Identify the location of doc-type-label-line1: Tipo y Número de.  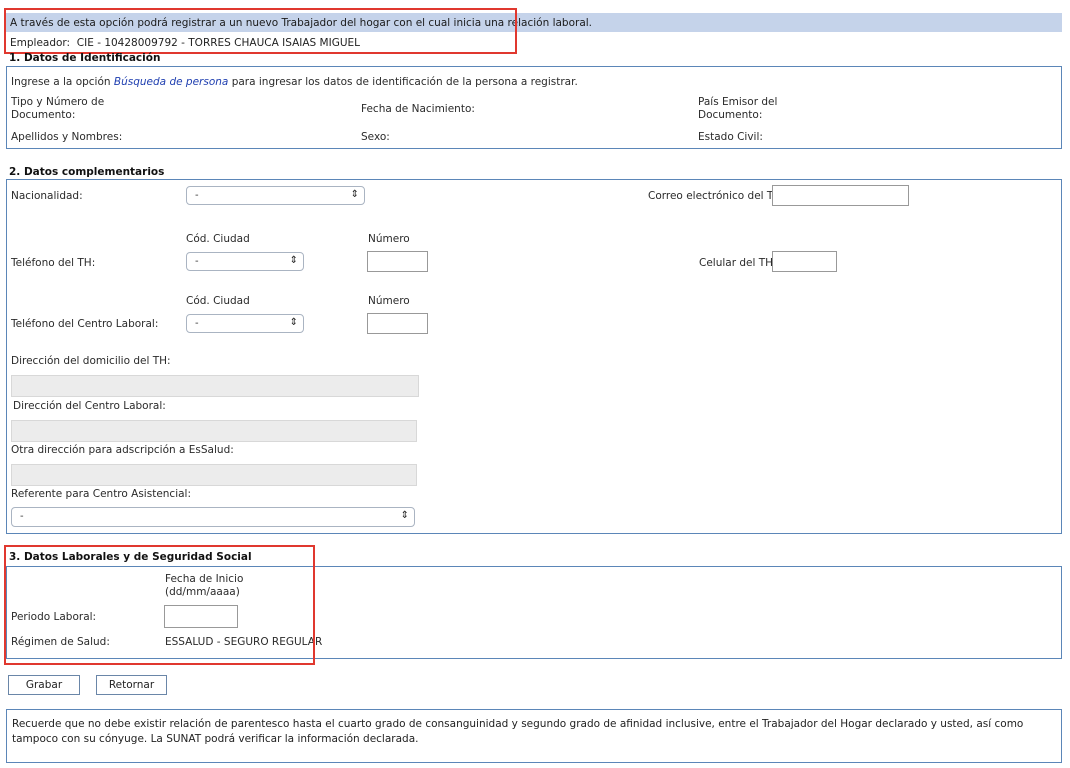
(58, 102).